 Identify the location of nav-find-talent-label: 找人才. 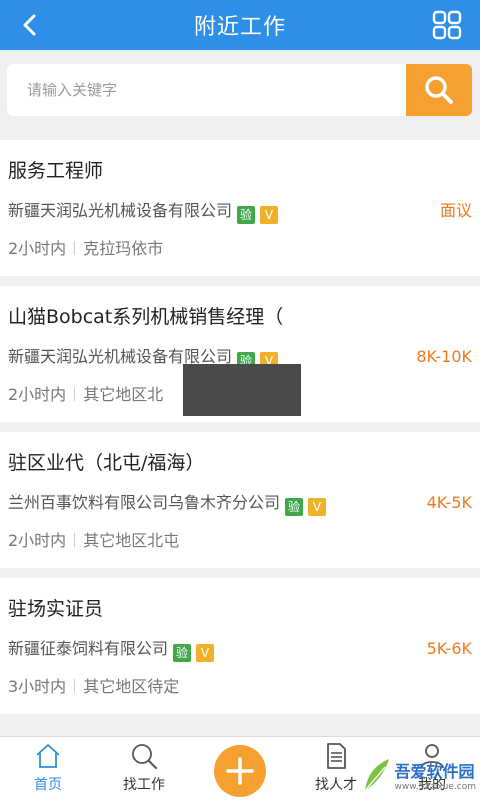
(336, 785).